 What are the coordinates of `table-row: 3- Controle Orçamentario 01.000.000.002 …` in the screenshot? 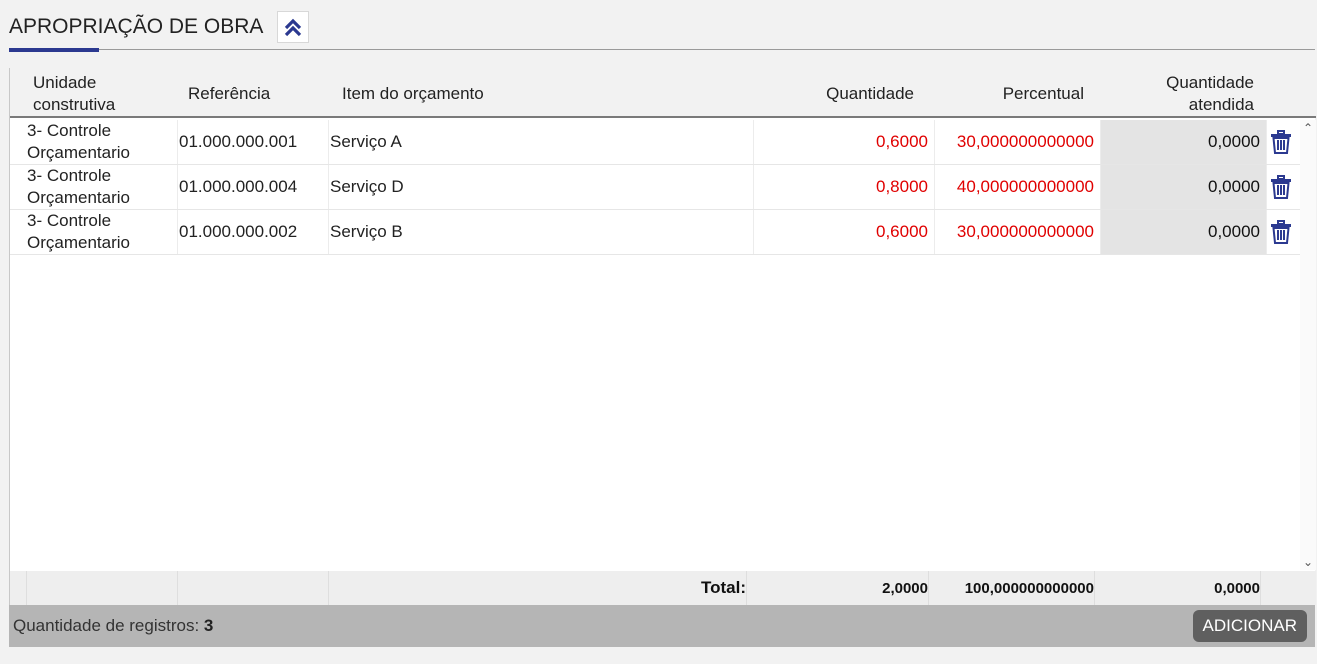 It's located at (655, 232).